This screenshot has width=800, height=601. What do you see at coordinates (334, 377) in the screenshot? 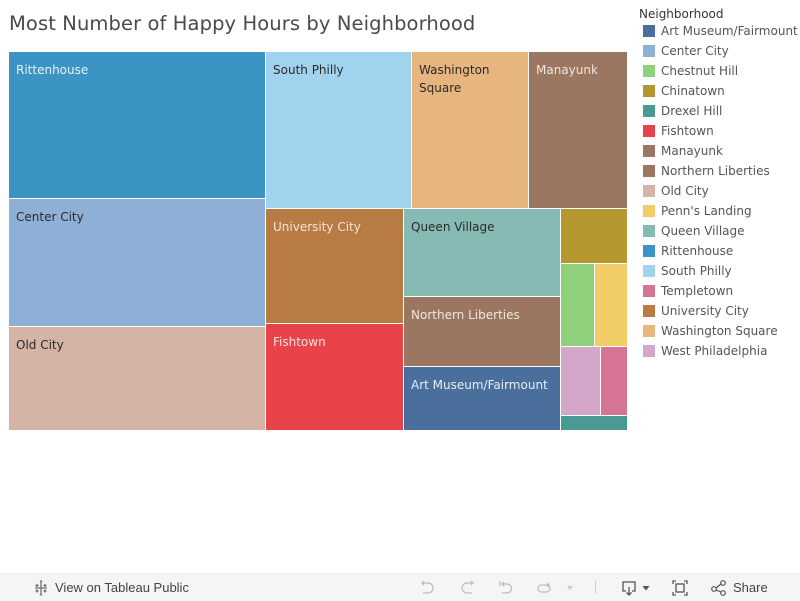
I see `treemap-cell: Fishtown` at bounding box center [334, 377].